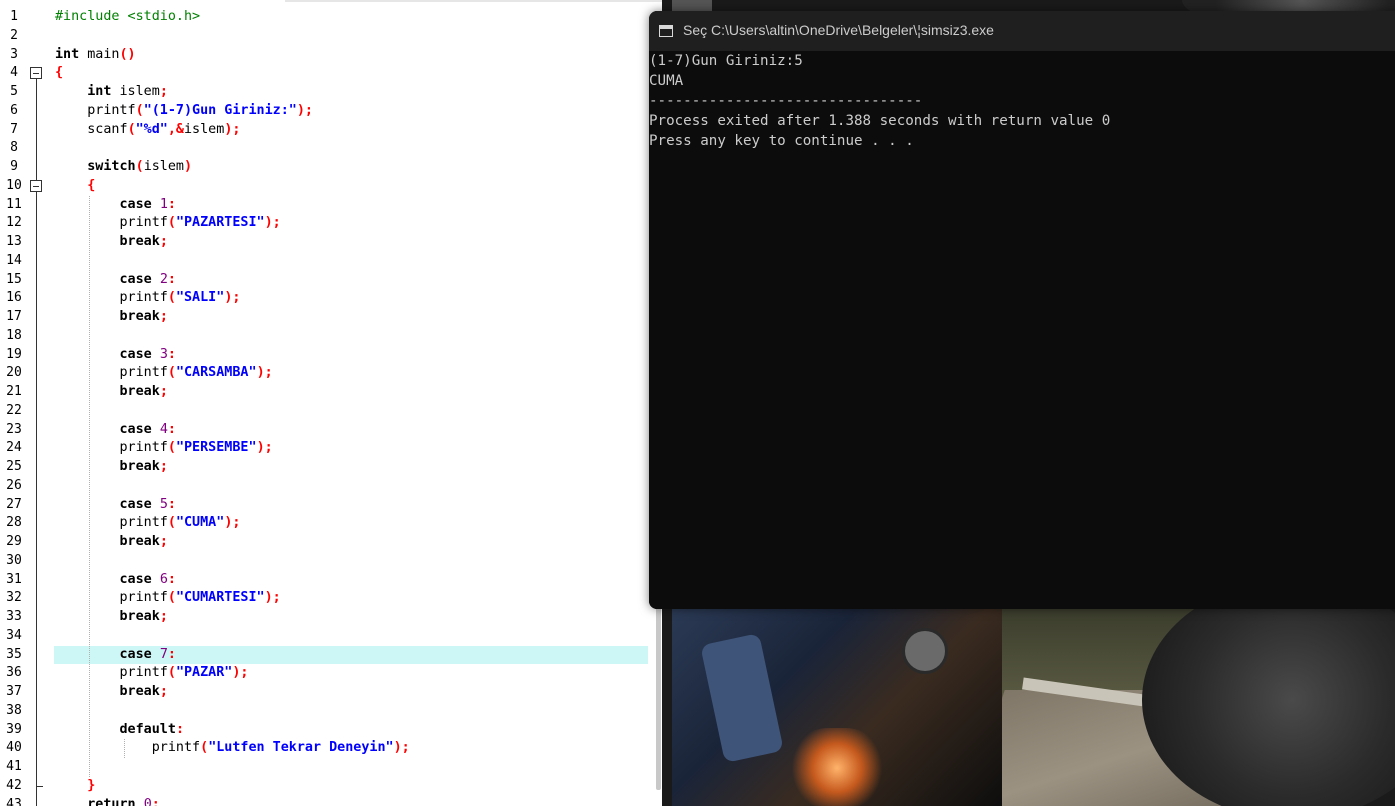 The image size is (1395, 806). Describe the element at coordinates (331, 55) in the screenshot. I see `code-line: 3 int main()` at that location.